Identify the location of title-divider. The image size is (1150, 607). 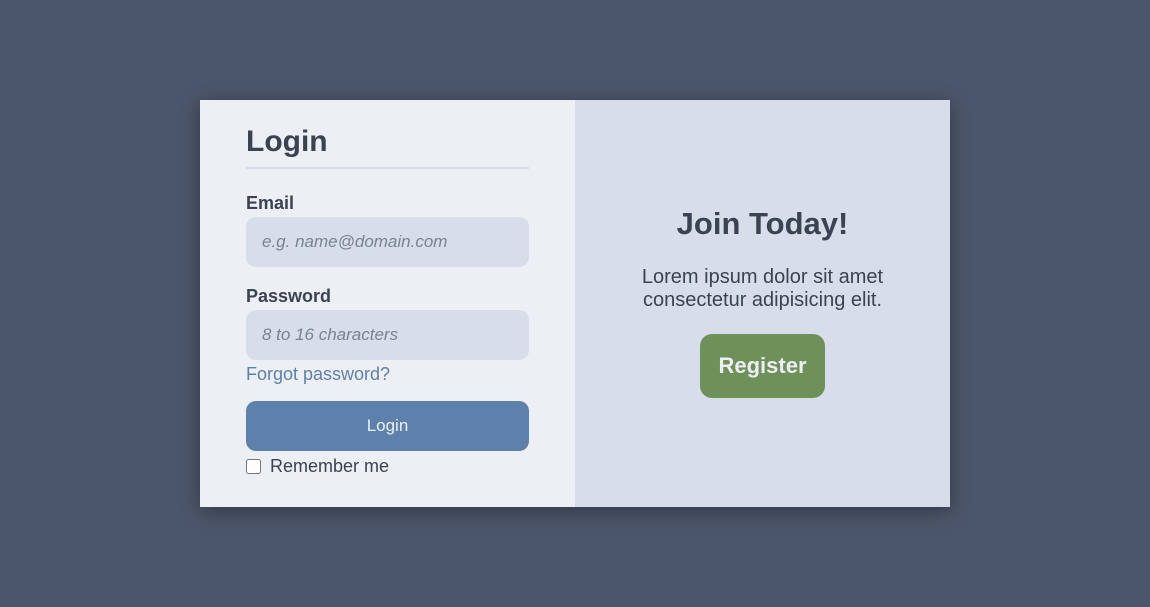
(387, 168).